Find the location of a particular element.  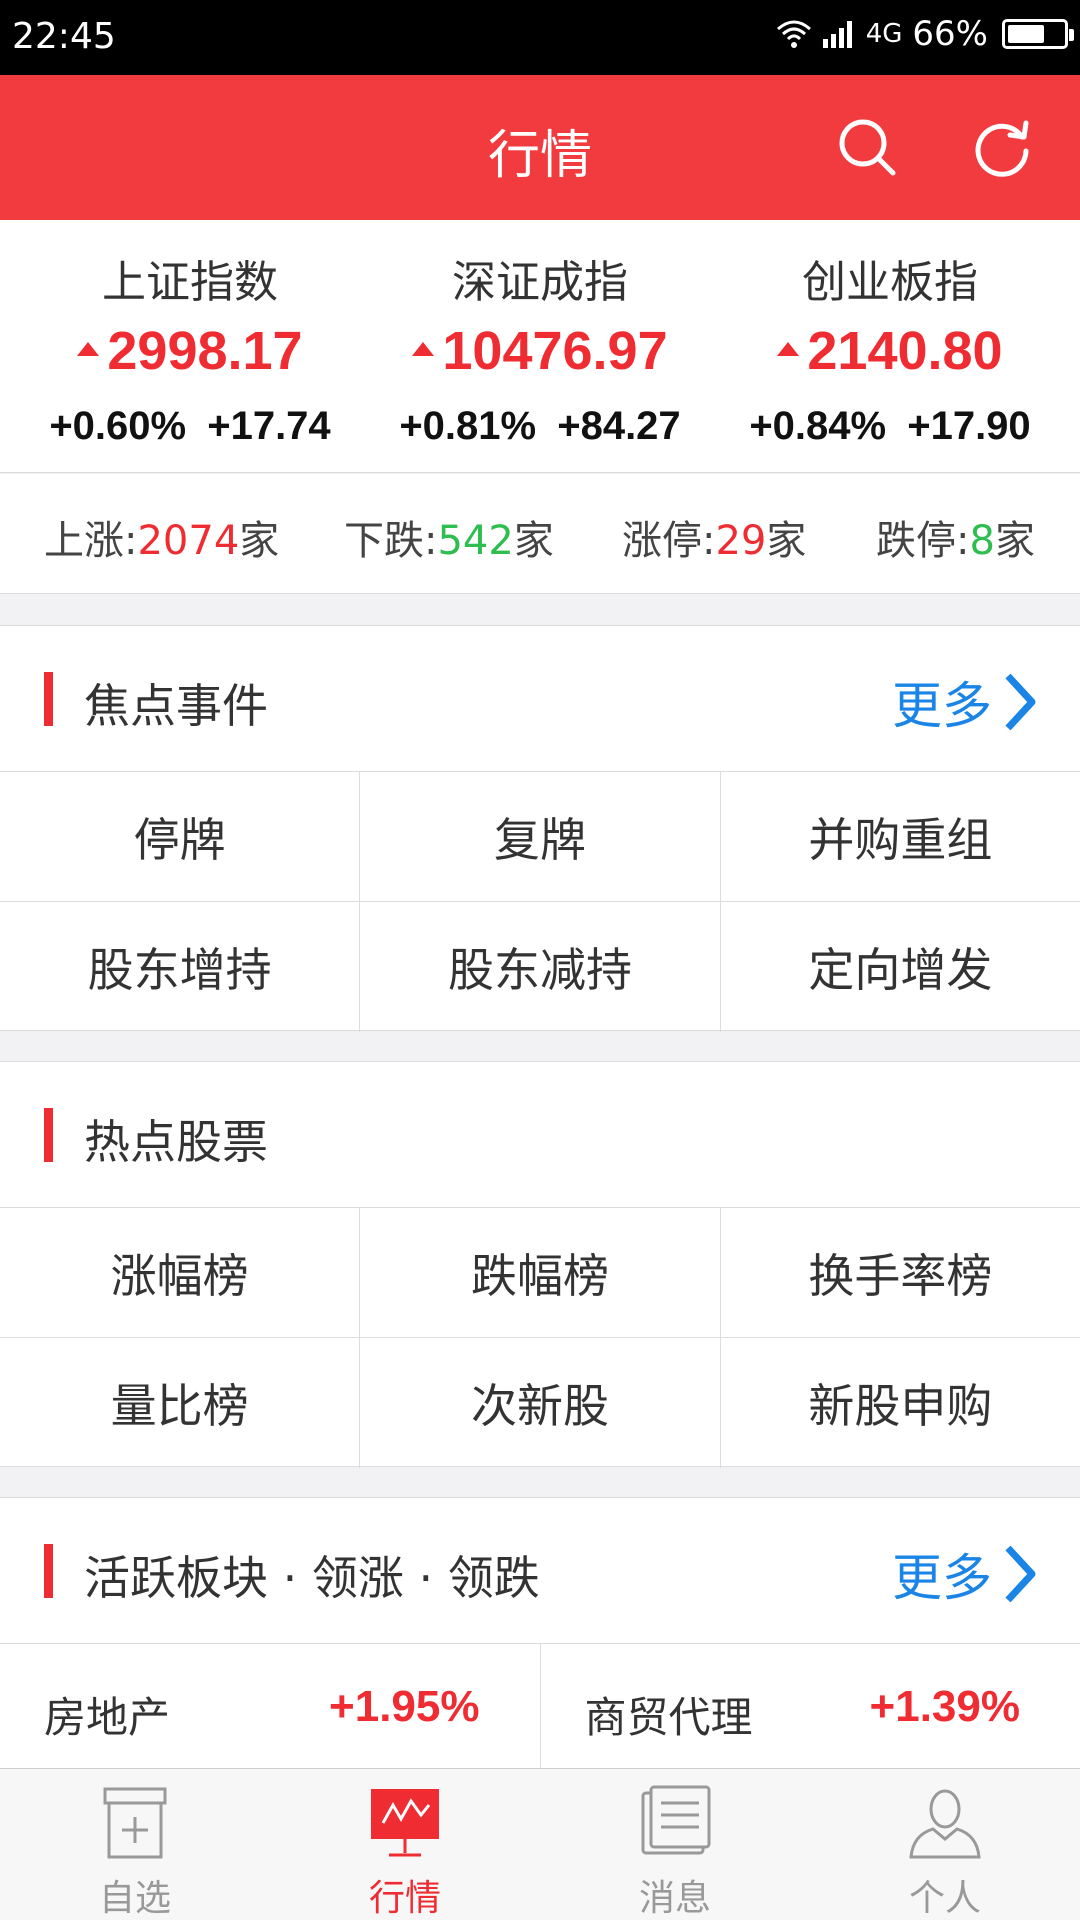

grid-item: 并购重组 is located at coordinates (900, 836).